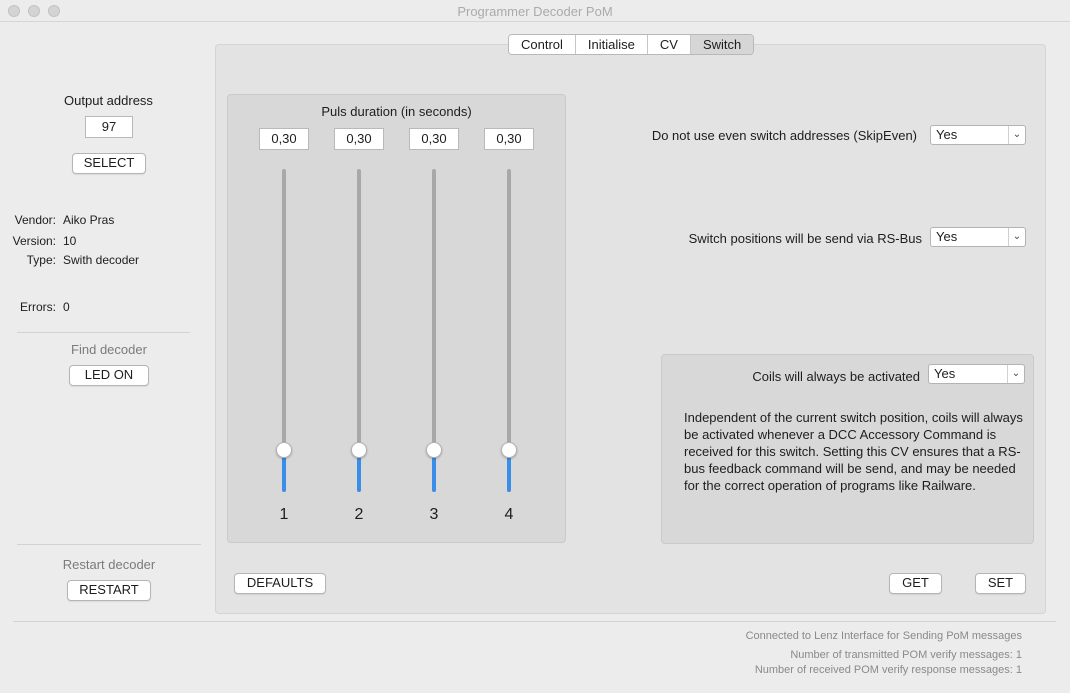 The height and width of the screenshot is (693, 1070). Describe the element at coordinates (396, 111) in the screenshot. I see `puls-duration-title: Puls duration (in seconds)` at that location.